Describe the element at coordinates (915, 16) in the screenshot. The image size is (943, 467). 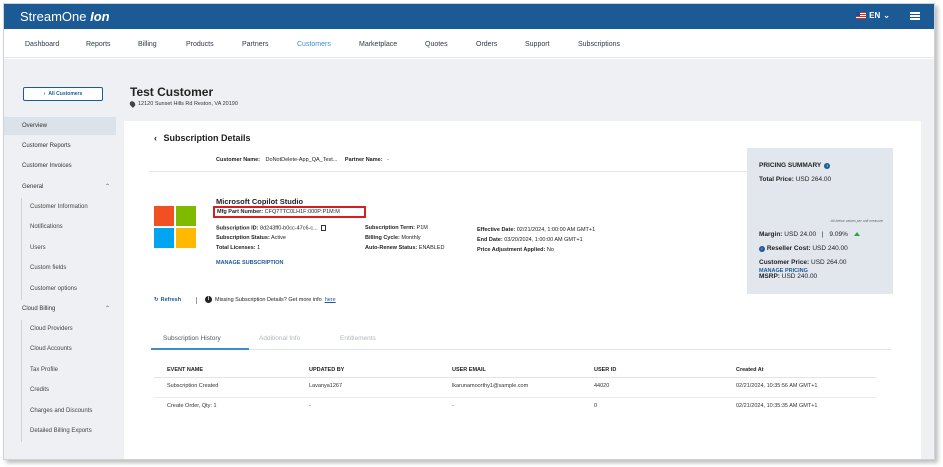
I see `hamburger-menu-icon` at that location.